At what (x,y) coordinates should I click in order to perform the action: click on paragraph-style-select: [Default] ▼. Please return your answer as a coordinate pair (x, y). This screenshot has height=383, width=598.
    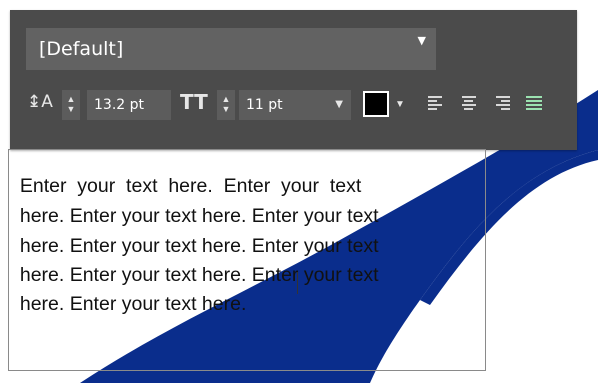
    Looking at the image, I should click on (231, 49).